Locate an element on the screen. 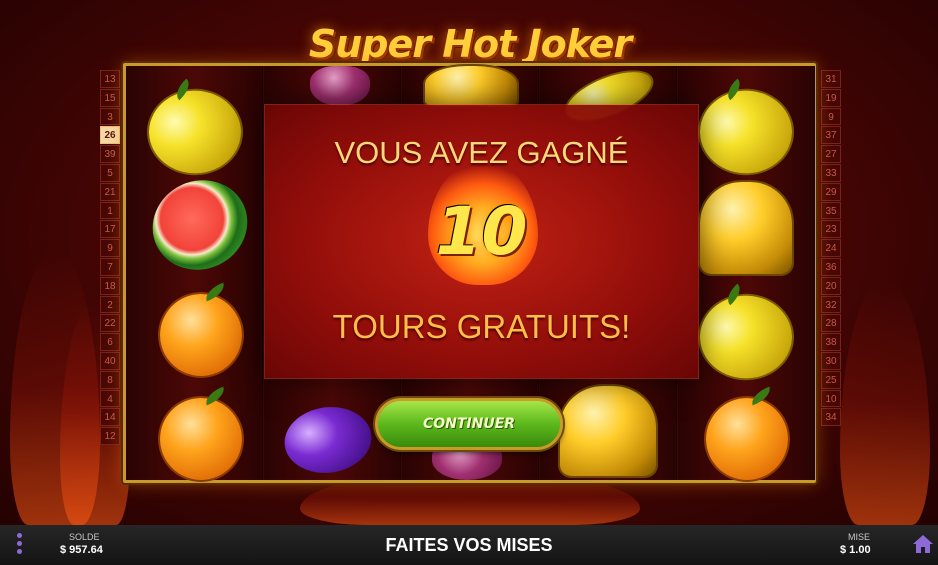  payline-marker: 4 is located at coordinates (110, 398).